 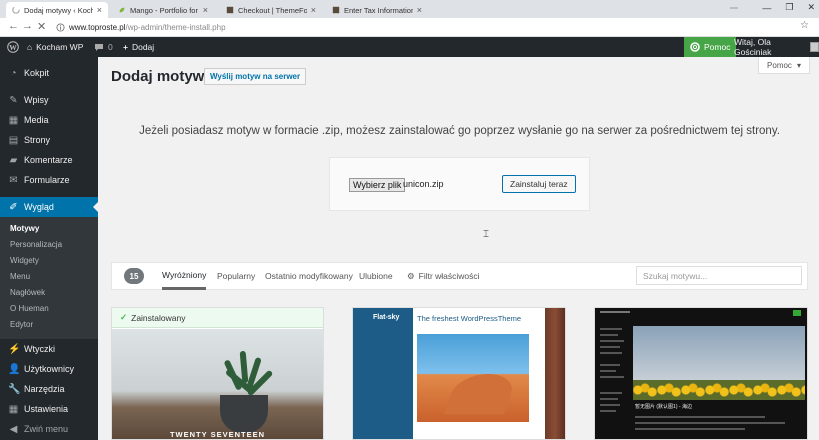 What do you see at coordinates (766, 8) in the screenshot?
I see `minimize-icon: —` at bounding box center [766, 8].